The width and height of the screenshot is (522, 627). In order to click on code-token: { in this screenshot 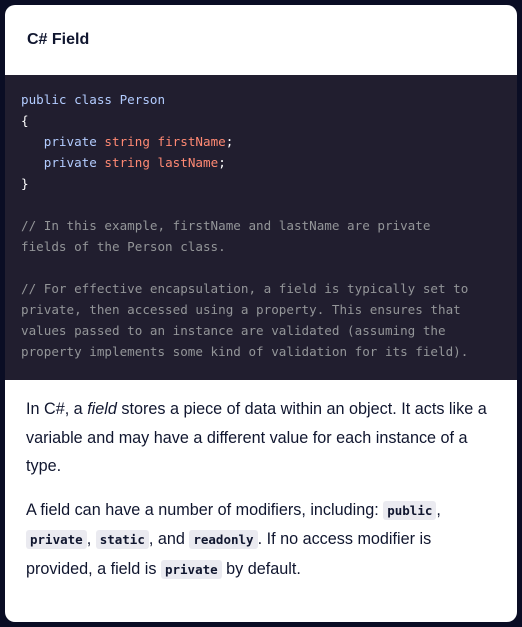, I will do `click(25, 120)`.